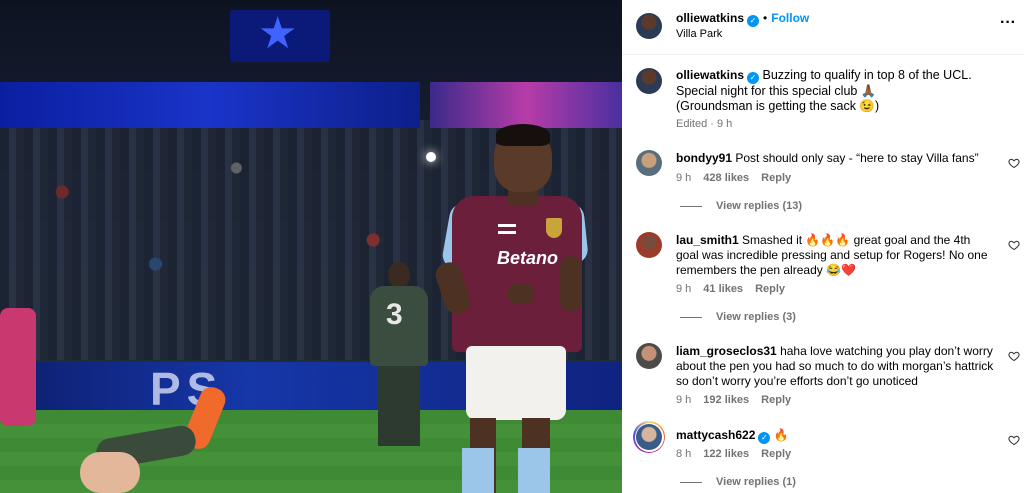  I want to click on player-hands, so click(521, 294).